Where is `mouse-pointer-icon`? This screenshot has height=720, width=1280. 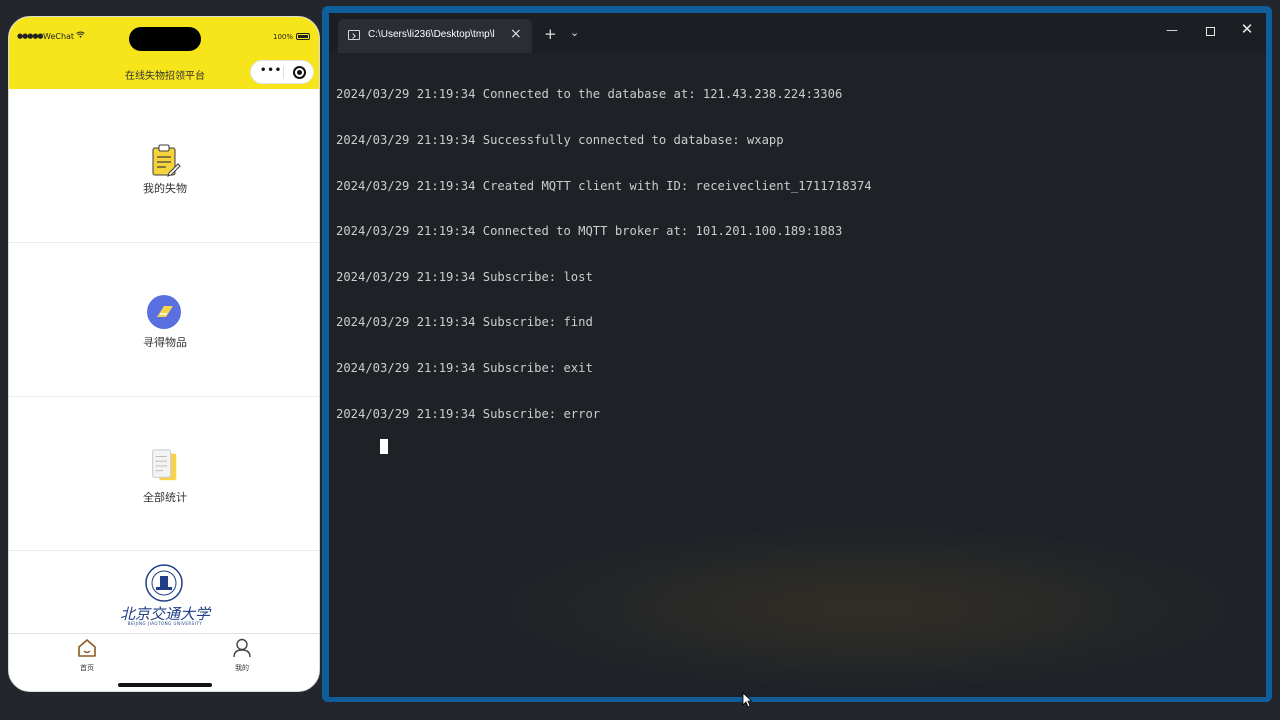 mouse-pointer-icon is located at coordinates (747, 700).